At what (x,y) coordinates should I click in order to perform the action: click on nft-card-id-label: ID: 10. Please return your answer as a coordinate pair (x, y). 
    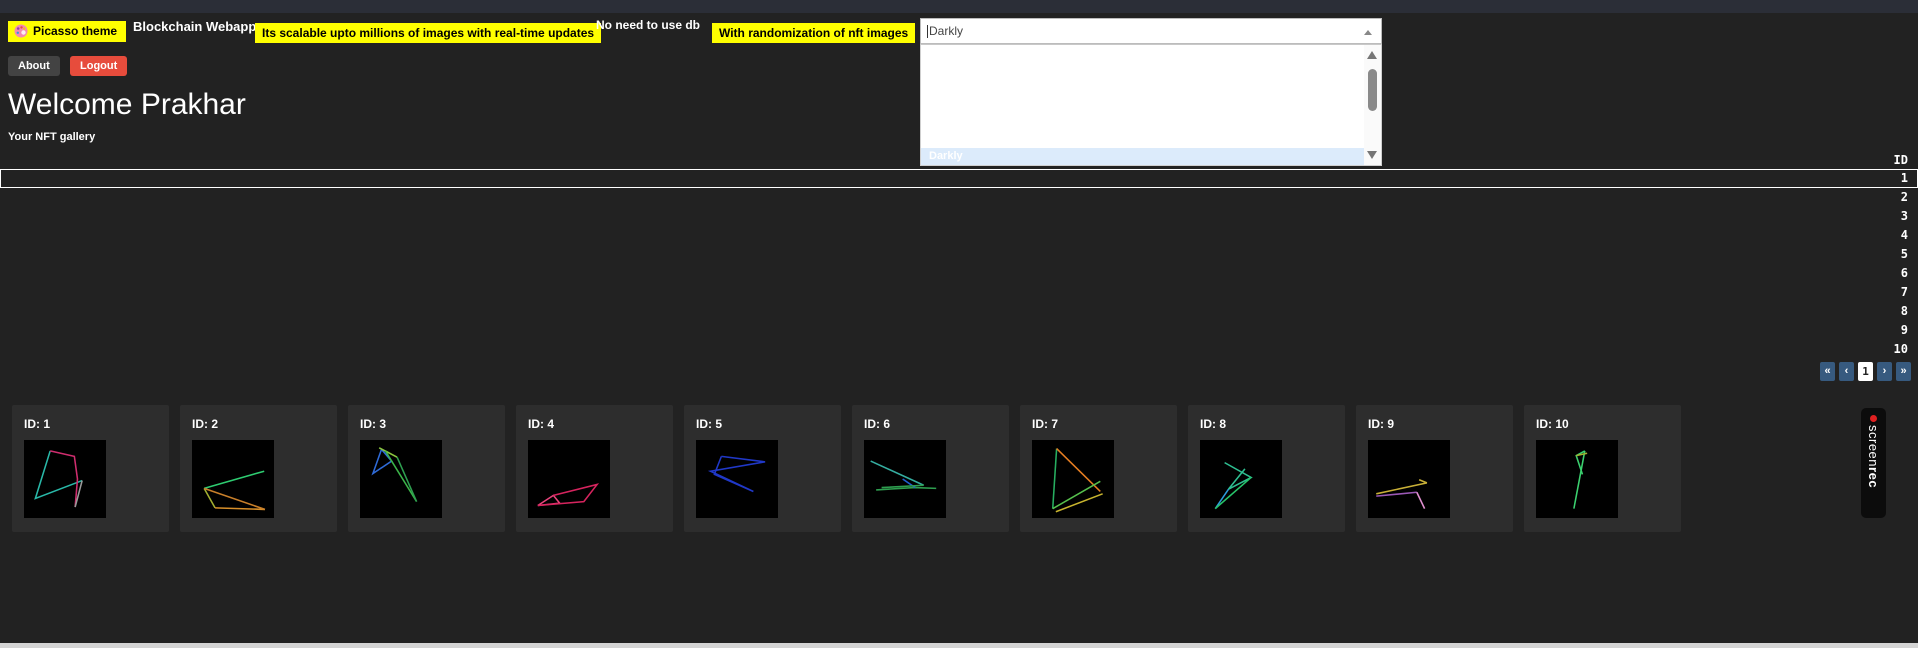
    Looking at the image, I should click on (1552, 424).